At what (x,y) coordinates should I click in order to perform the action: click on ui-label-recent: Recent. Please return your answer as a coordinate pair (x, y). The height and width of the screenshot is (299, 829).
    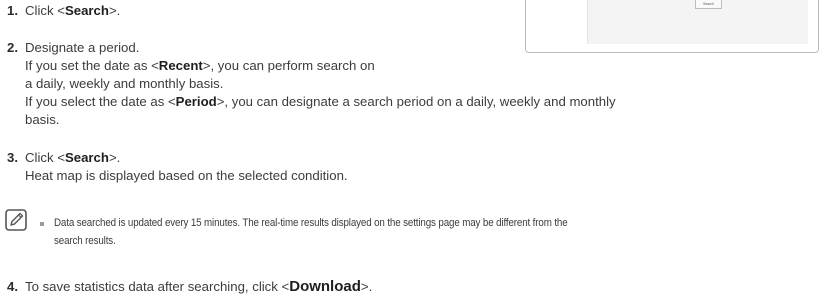
    Looking at the image, I should click on (180, 65).